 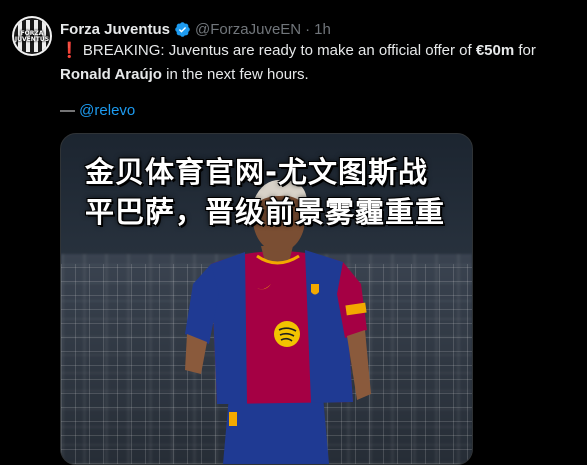 What do you see at coordinates (265, 212) in the screenshot?
I see `overlay-line-2: 平巴萨，晋级前景雾霾重重` at bounding box center [265, 212].